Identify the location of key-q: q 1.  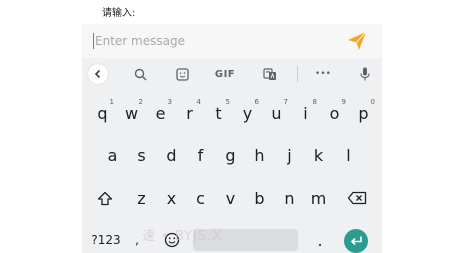
(102, 111).